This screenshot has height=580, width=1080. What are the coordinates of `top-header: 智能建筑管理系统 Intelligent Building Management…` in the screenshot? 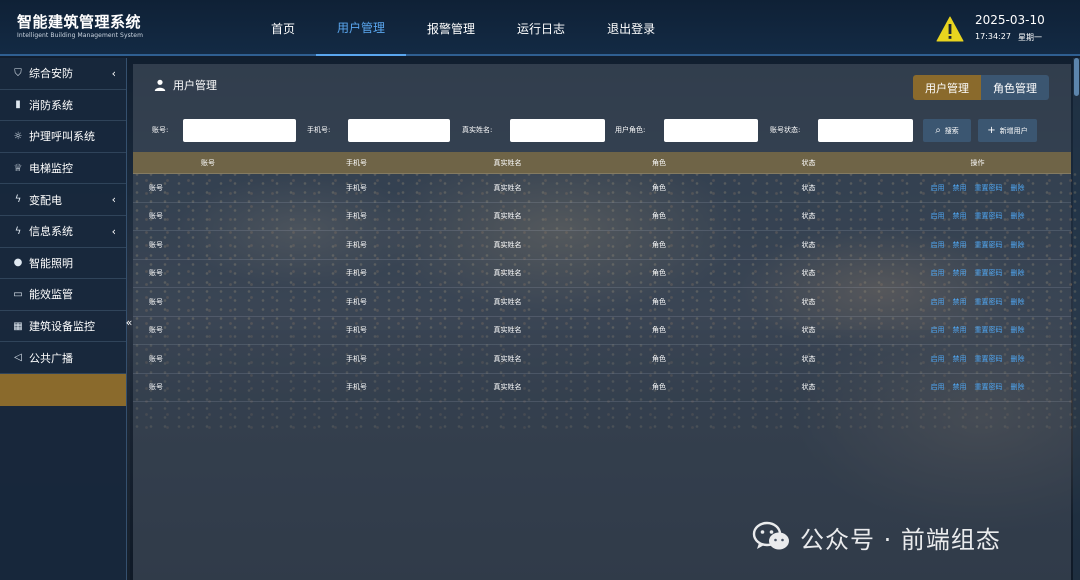 It's located at (540, 28).